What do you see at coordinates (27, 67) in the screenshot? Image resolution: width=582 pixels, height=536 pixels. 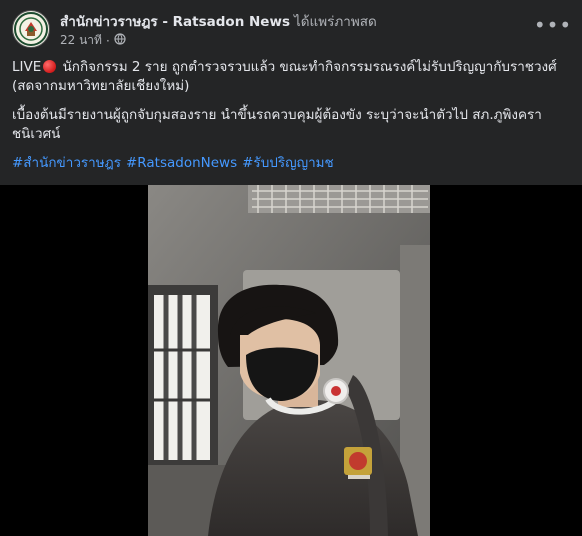 I see `live-label: LIVE` at bounding box center [27, 67].